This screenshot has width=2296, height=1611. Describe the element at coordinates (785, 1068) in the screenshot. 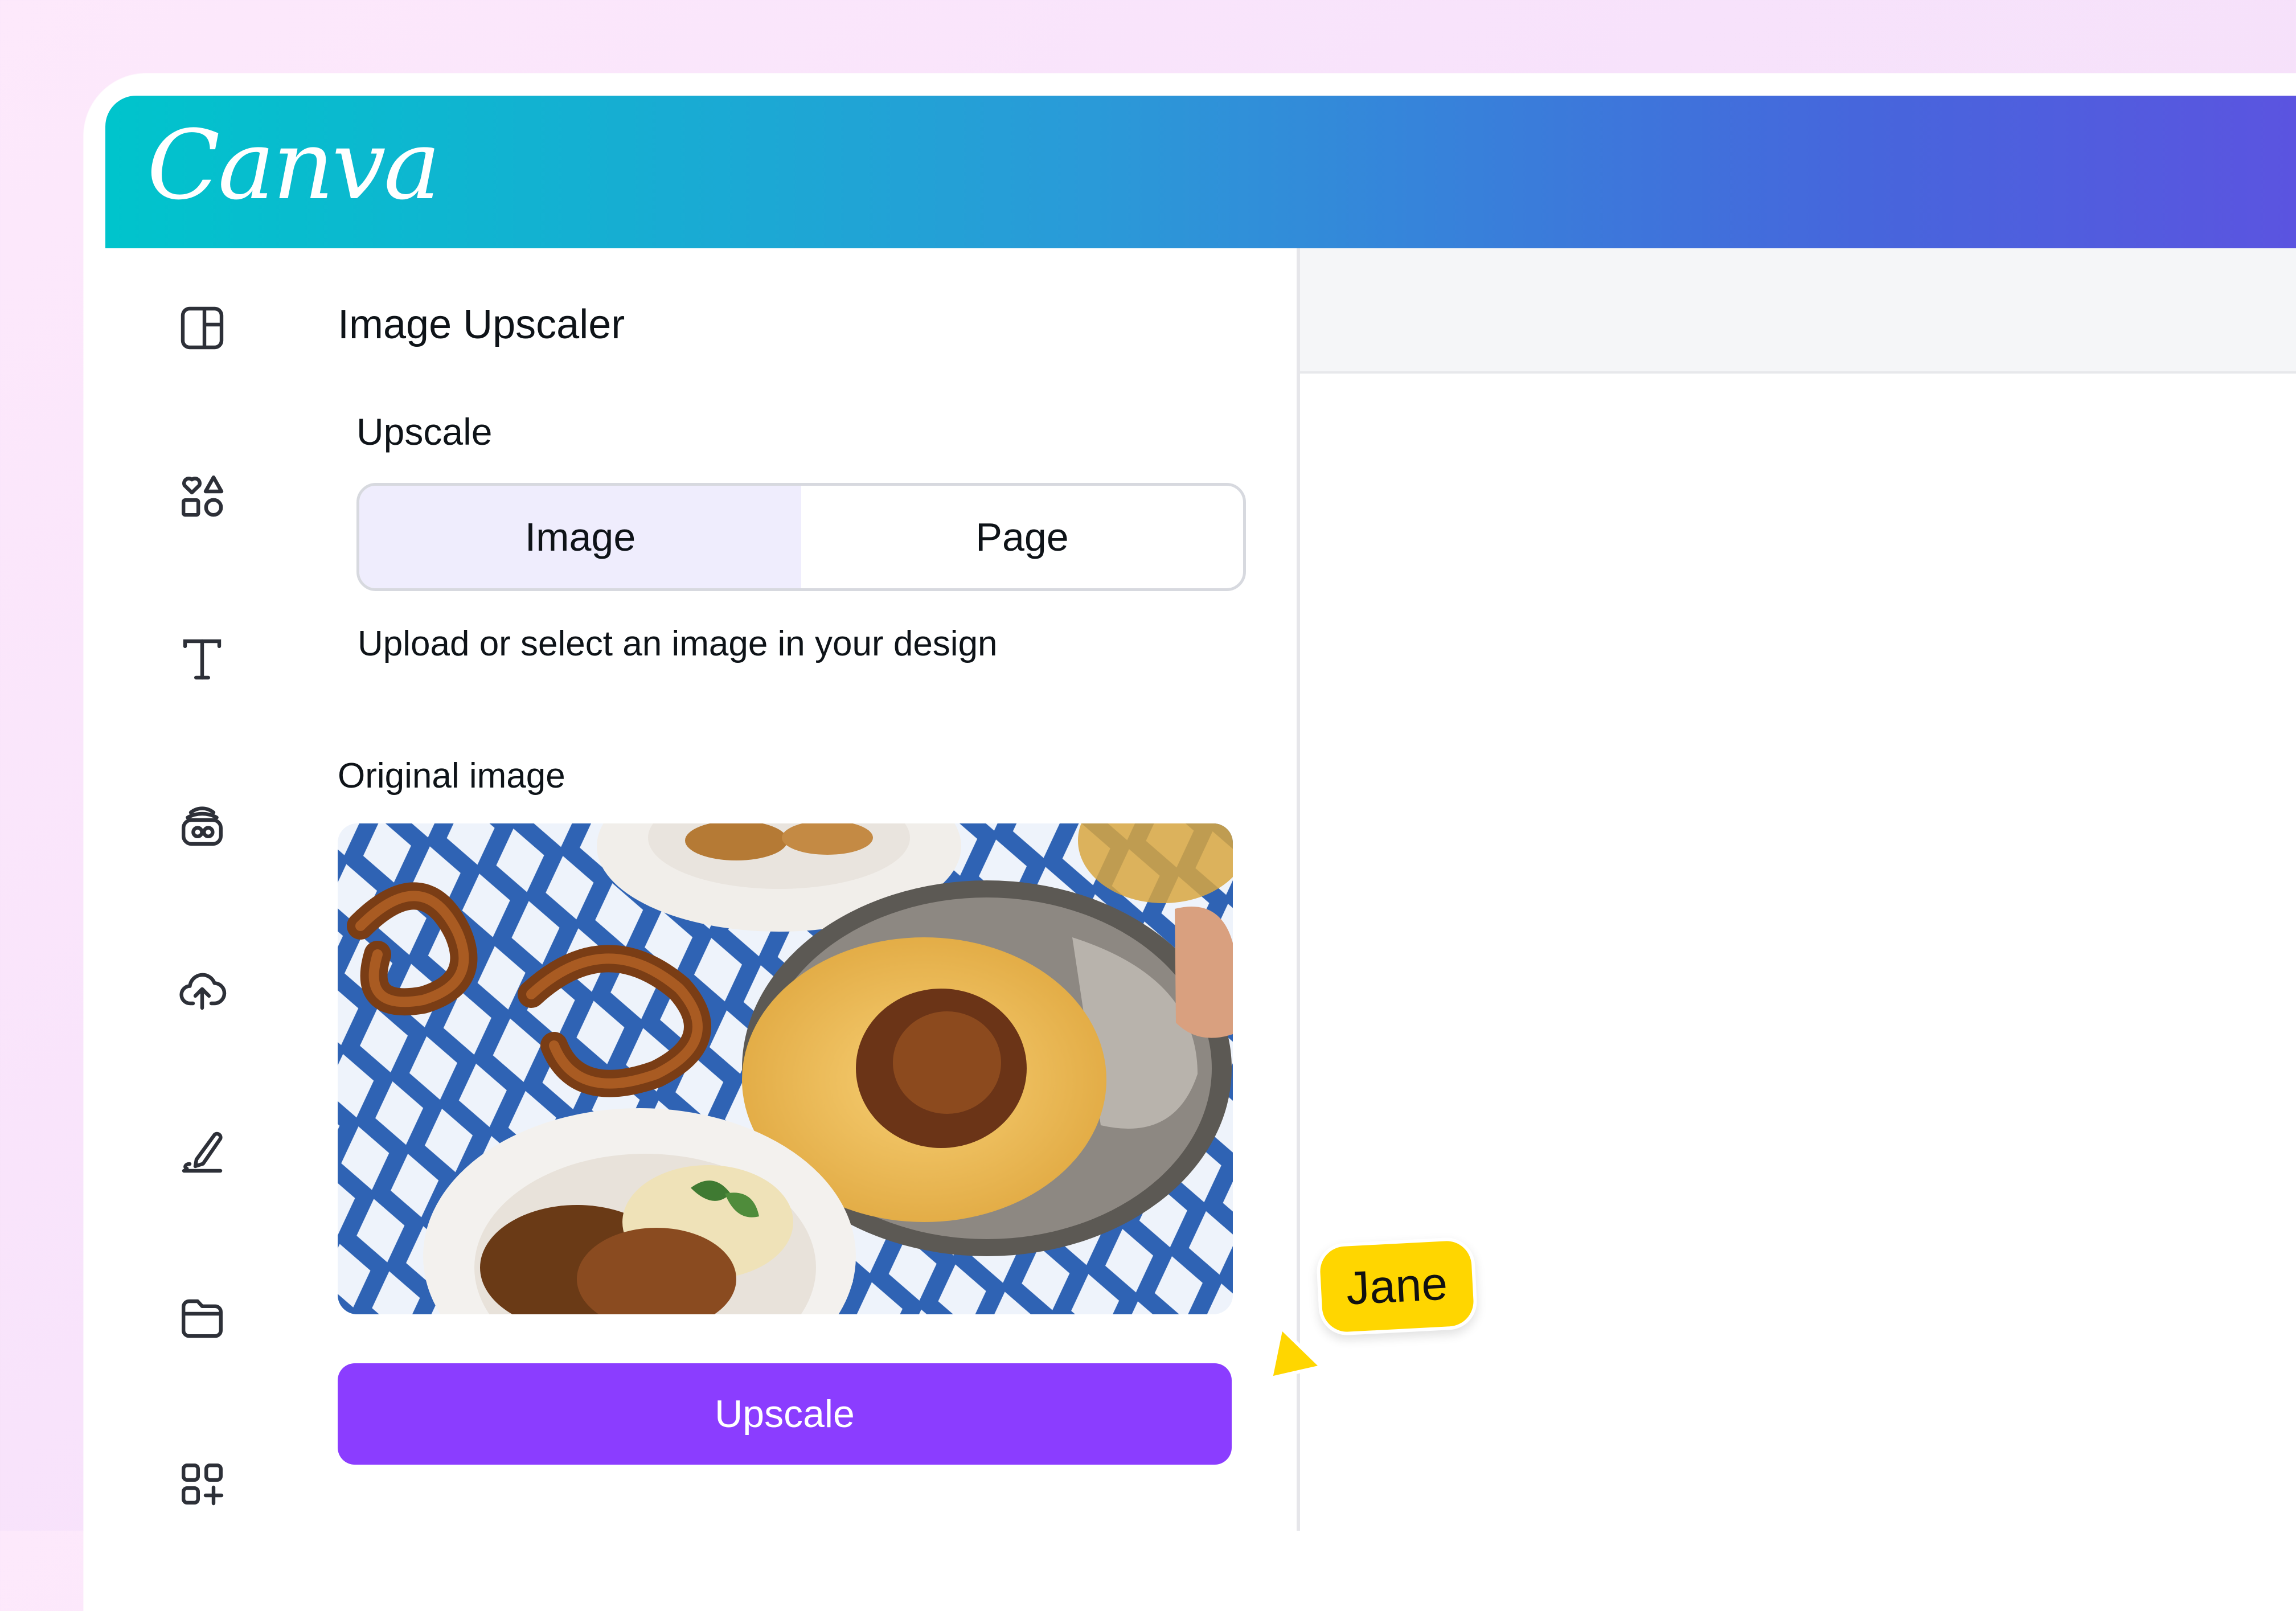

I see `original-image-preview` at that location.